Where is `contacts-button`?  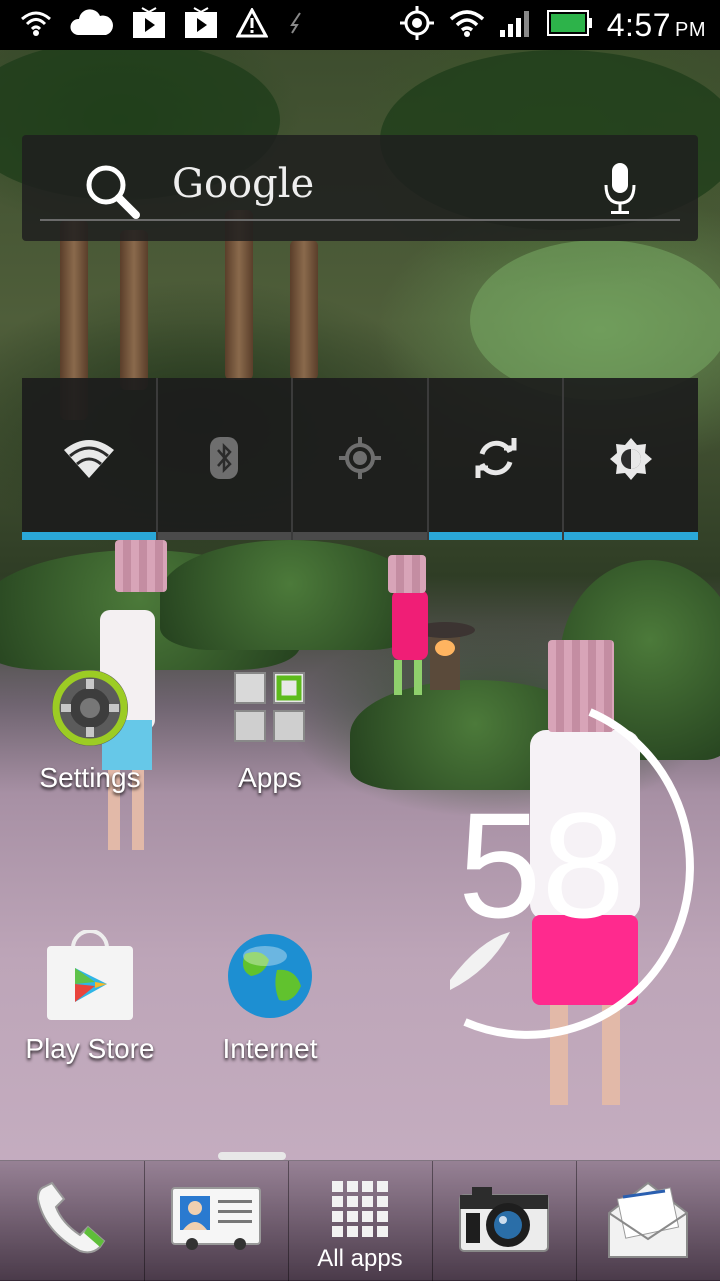
contacts-button is located at coordinates (216, 1221).